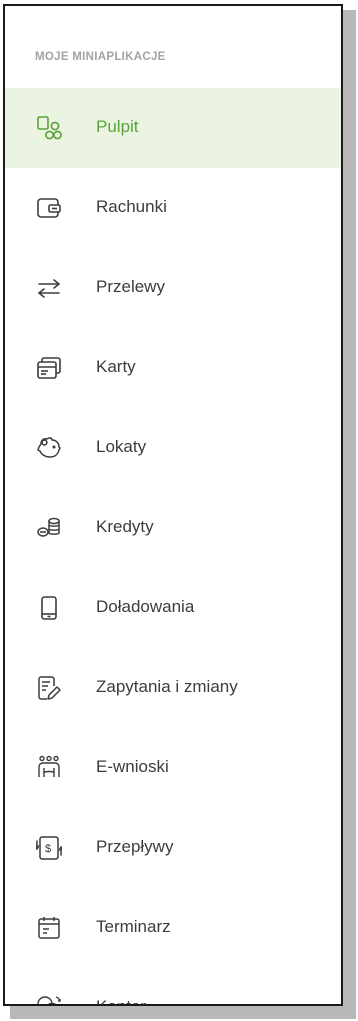 The image size is (358, 1021). What do you see at coordinates (133, 926) in the screenshot?
I see `menu-item-label: Terminarz` at bounding box center [133, 926].